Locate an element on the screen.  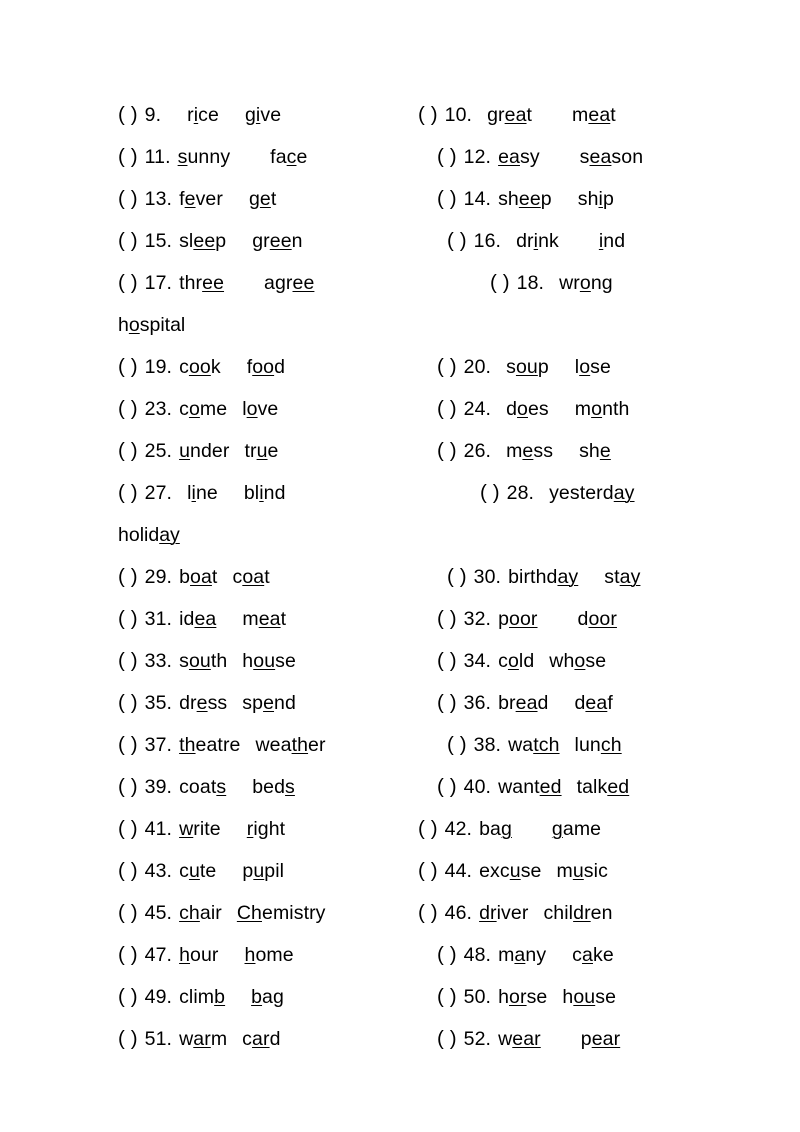
question-row-continuation: hospital is located at coordinates (400, 325).